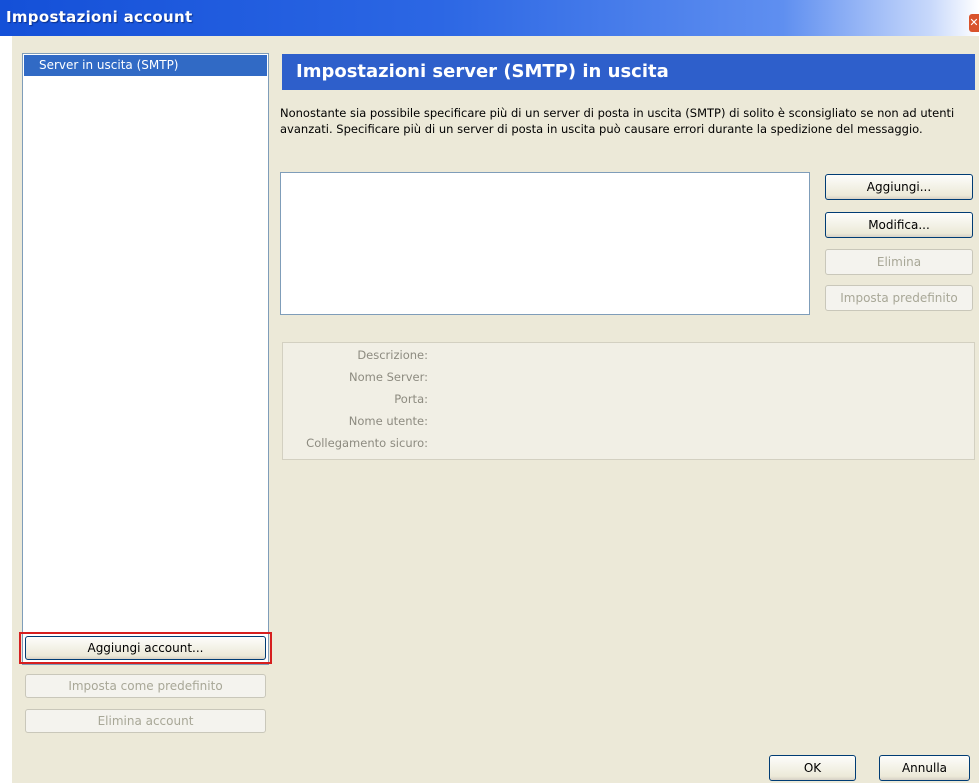  I want to click on delete-account-label: Elimina account, so click(145, 721).